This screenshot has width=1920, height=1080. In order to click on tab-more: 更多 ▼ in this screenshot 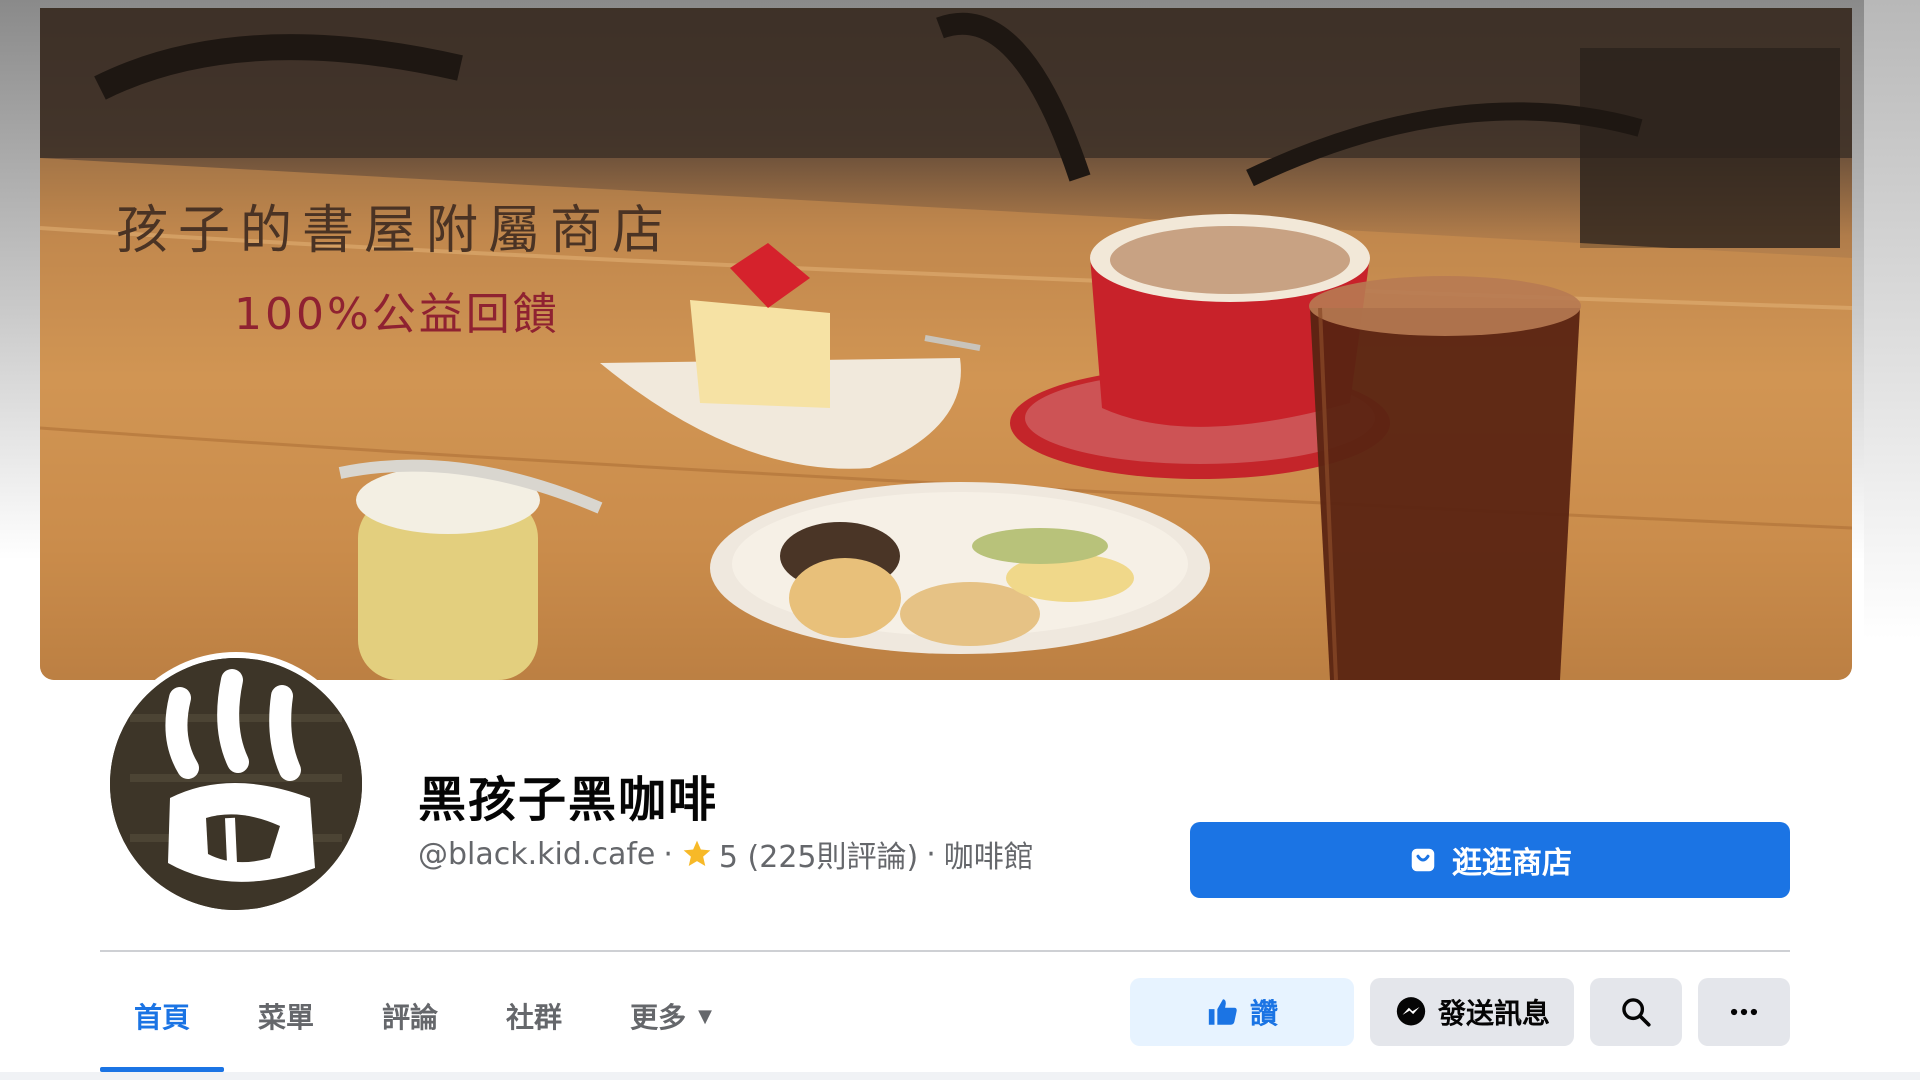, I will do `click(671, 1016)`.